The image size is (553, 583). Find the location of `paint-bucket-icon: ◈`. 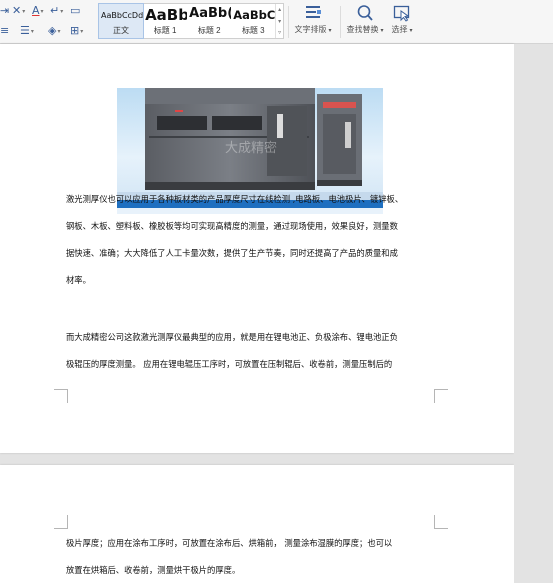

paint-bucket-icon: ◈ is located at coordinates (52, 30).